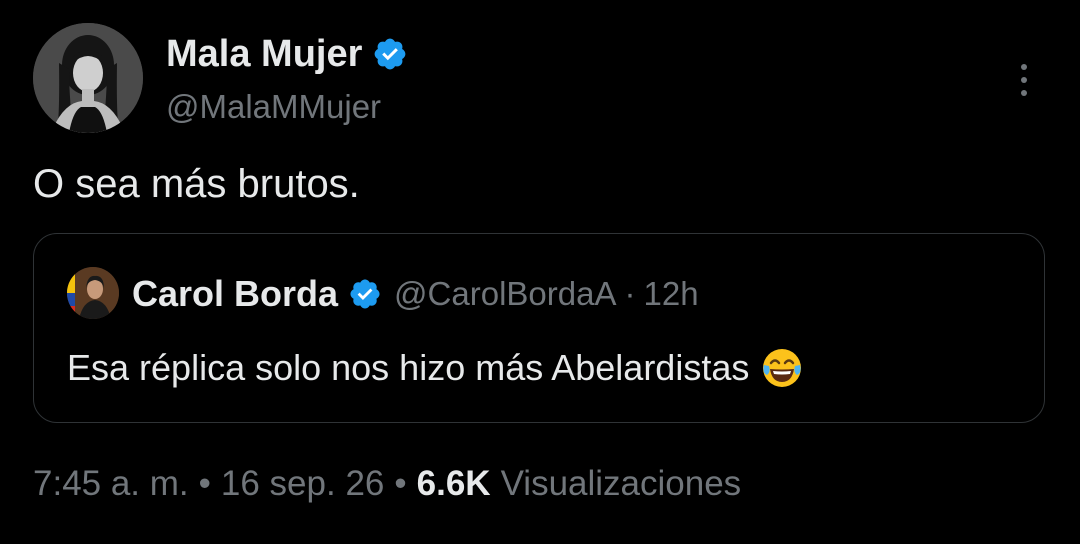  Describe the element at coordinates (235, 294) in the screenshot. I see `quoted-author-name: Carol Borda` at that location.